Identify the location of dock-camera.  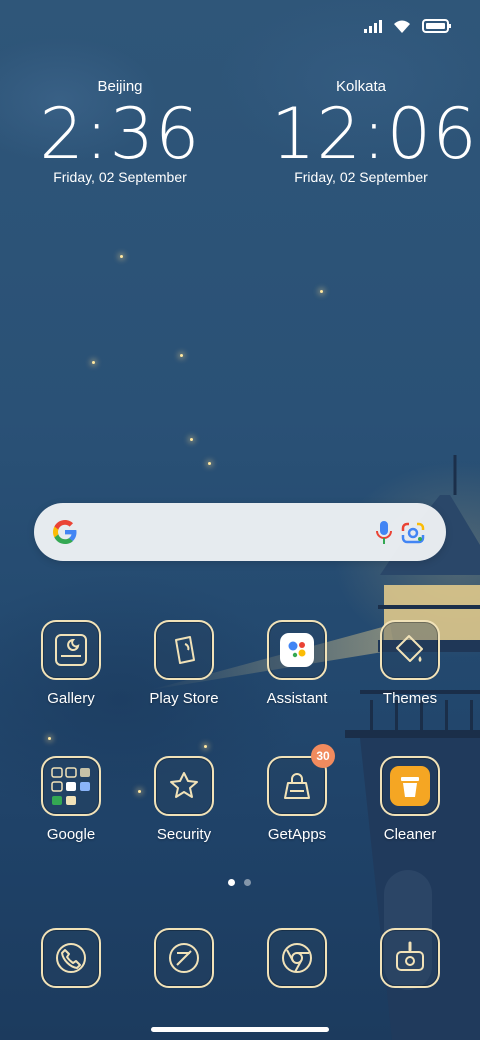
(410, 958).